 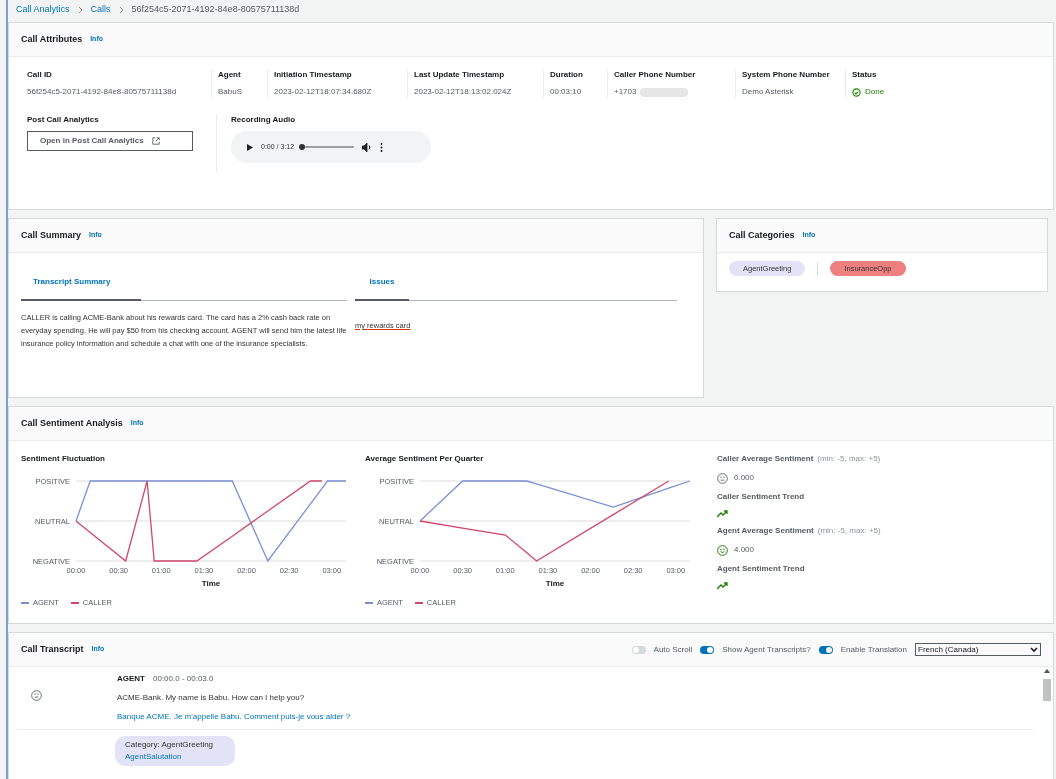 What do you see at coordinates (51, 235) in the screenshot?
I see `section-title: Call Summary` at bounding box center [51, 235].